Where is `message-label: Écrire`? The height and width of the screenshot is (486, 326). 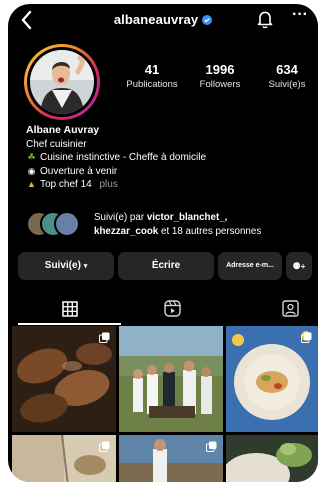 message-label: Écrire is located at coordinates (166, 265).